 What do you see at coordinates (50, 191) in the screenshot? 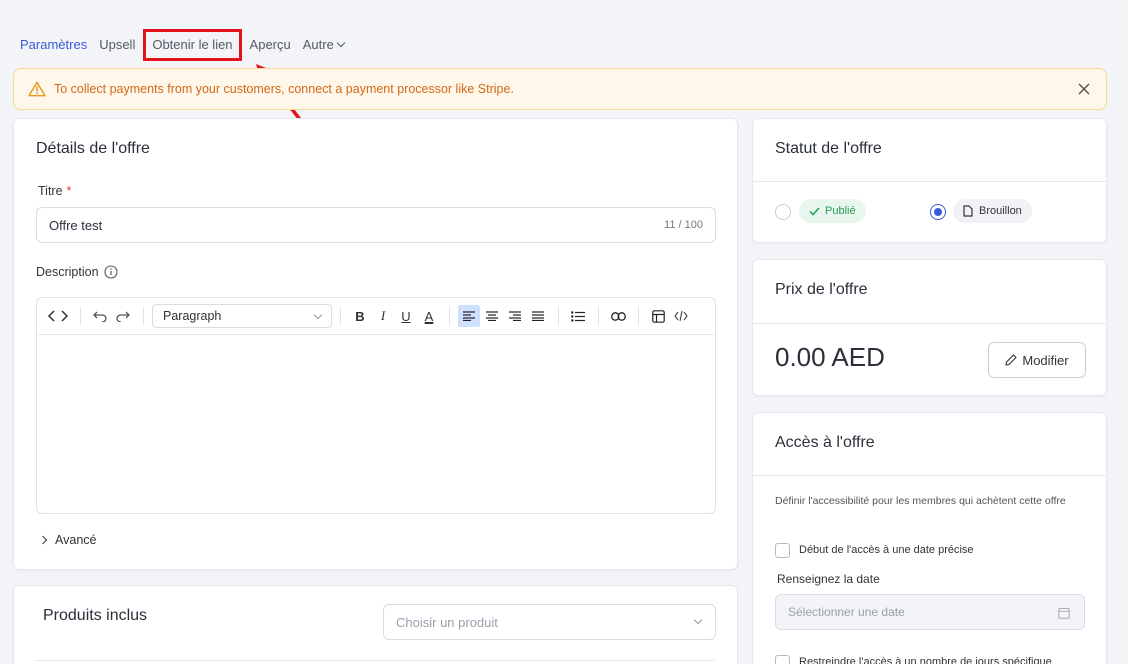
I see `title-label-text: Titre` at bounding box center [50, 191].